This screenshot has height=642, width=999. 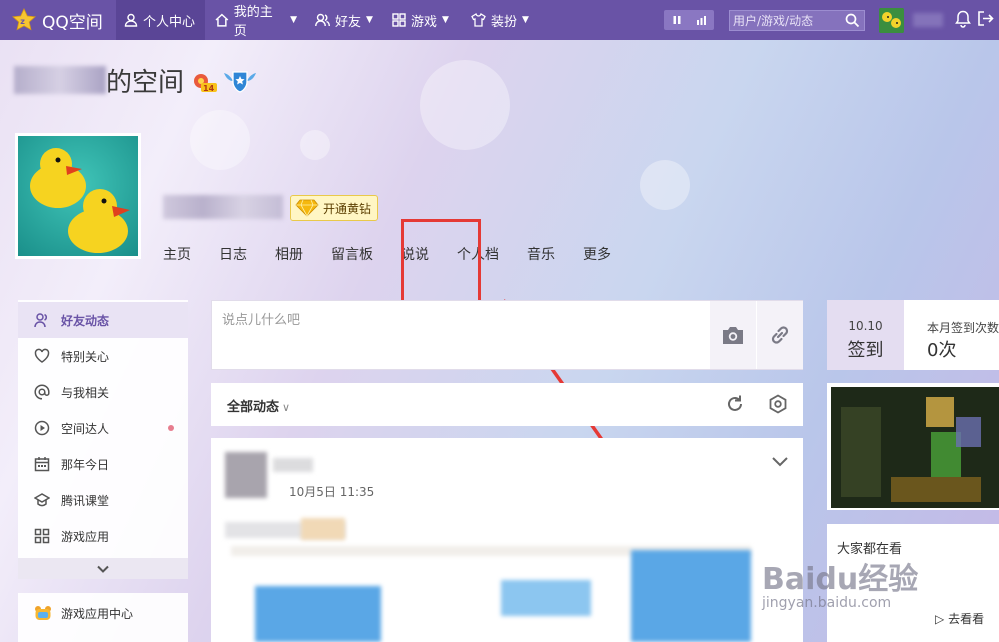 I want to click on user-icon, so click(x=131, y=20).